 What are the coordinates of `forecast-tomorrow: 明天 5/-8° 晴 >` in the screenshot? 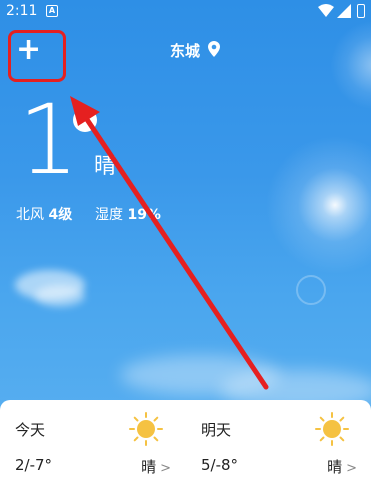 It's located at (278, 448).